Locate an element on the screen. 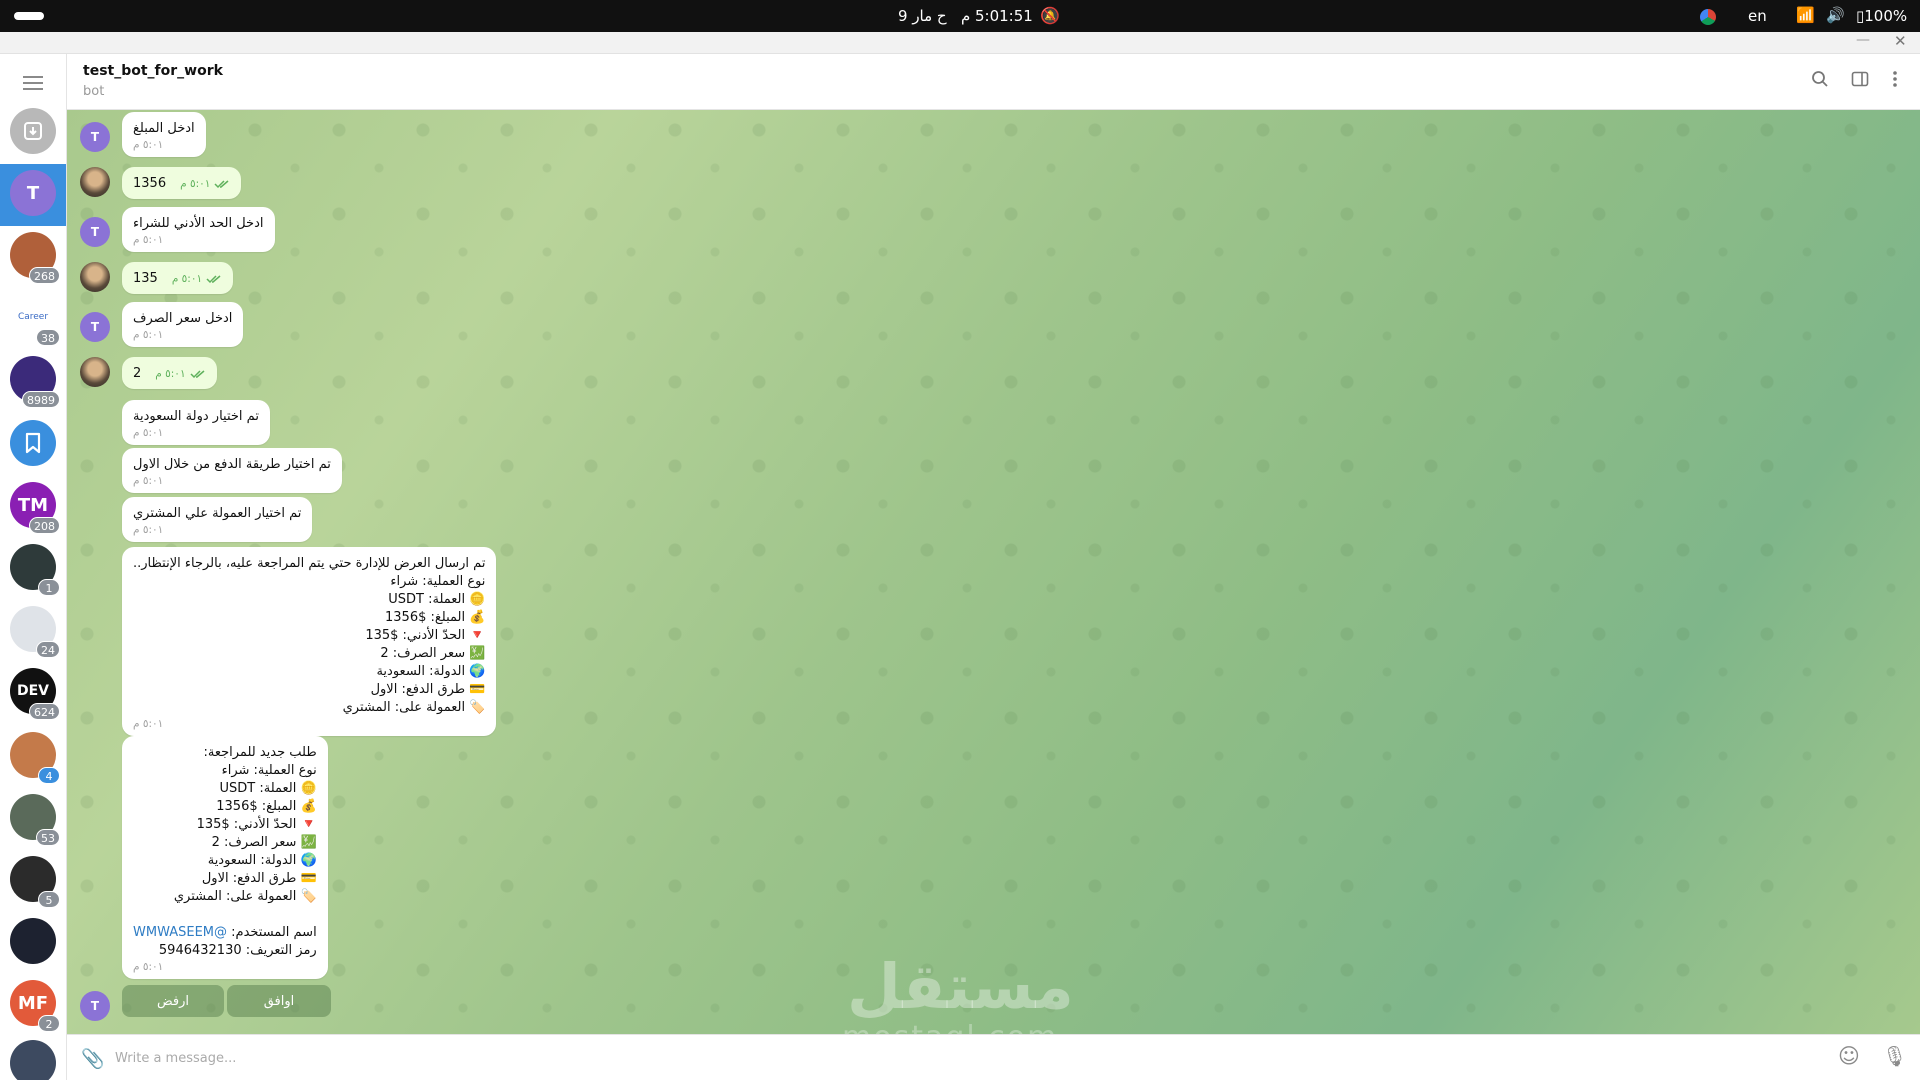 This screenshot has height=1080, width=1920. unread-badge: 24 is located at coordinates (48, 649).